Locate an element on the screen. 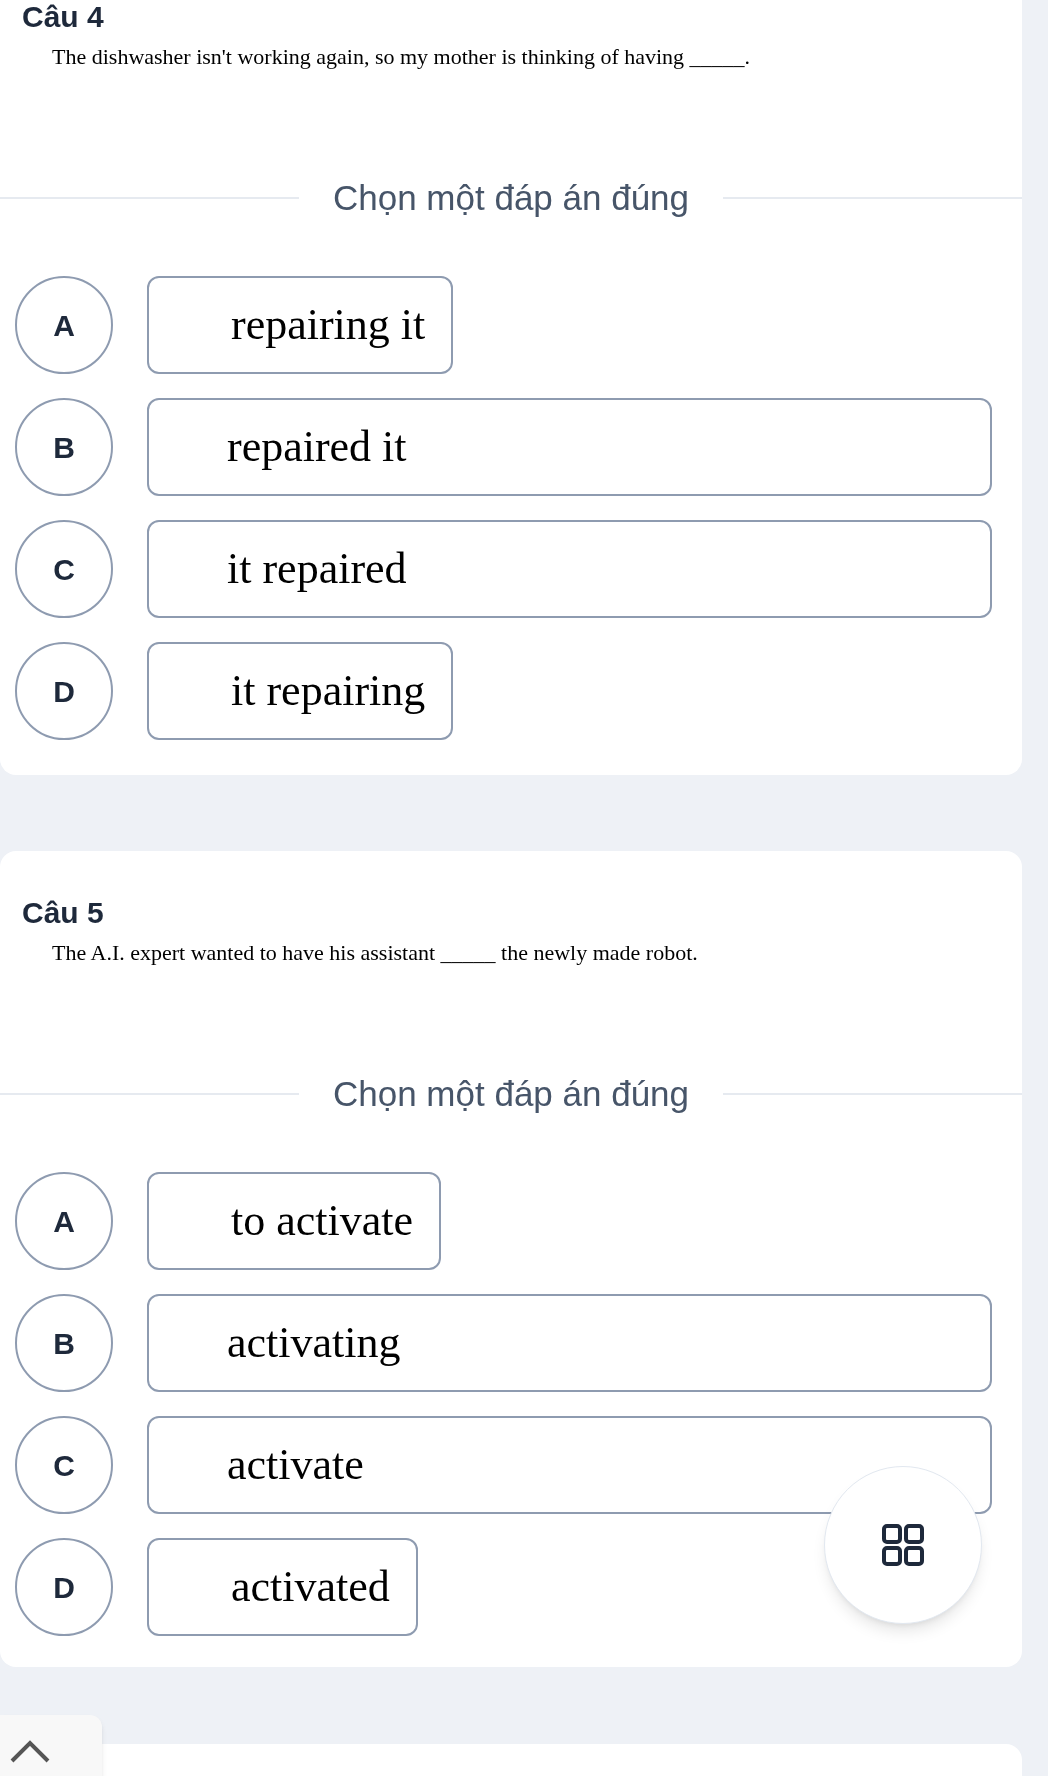  answer-option: activating is located at coordinates (569, 1343).